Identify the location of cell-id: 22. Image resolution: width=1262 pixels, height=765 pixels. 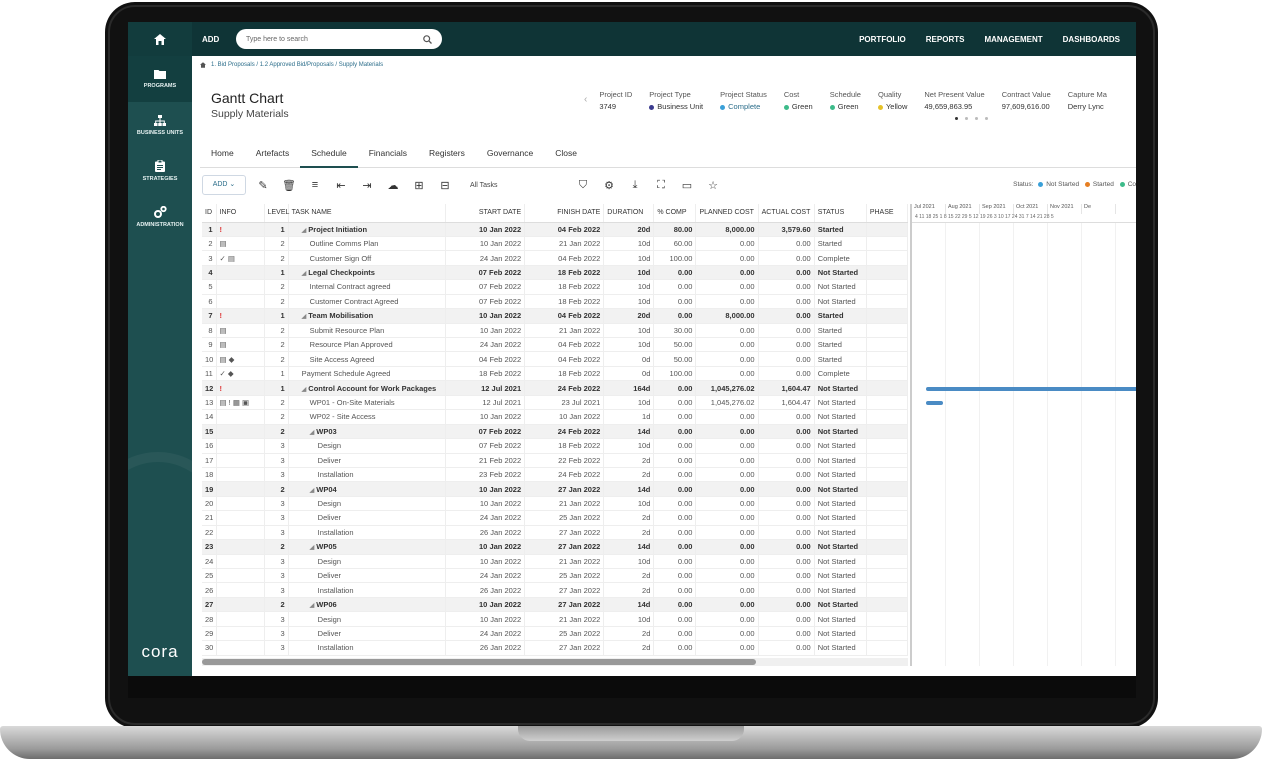
(209, 533).